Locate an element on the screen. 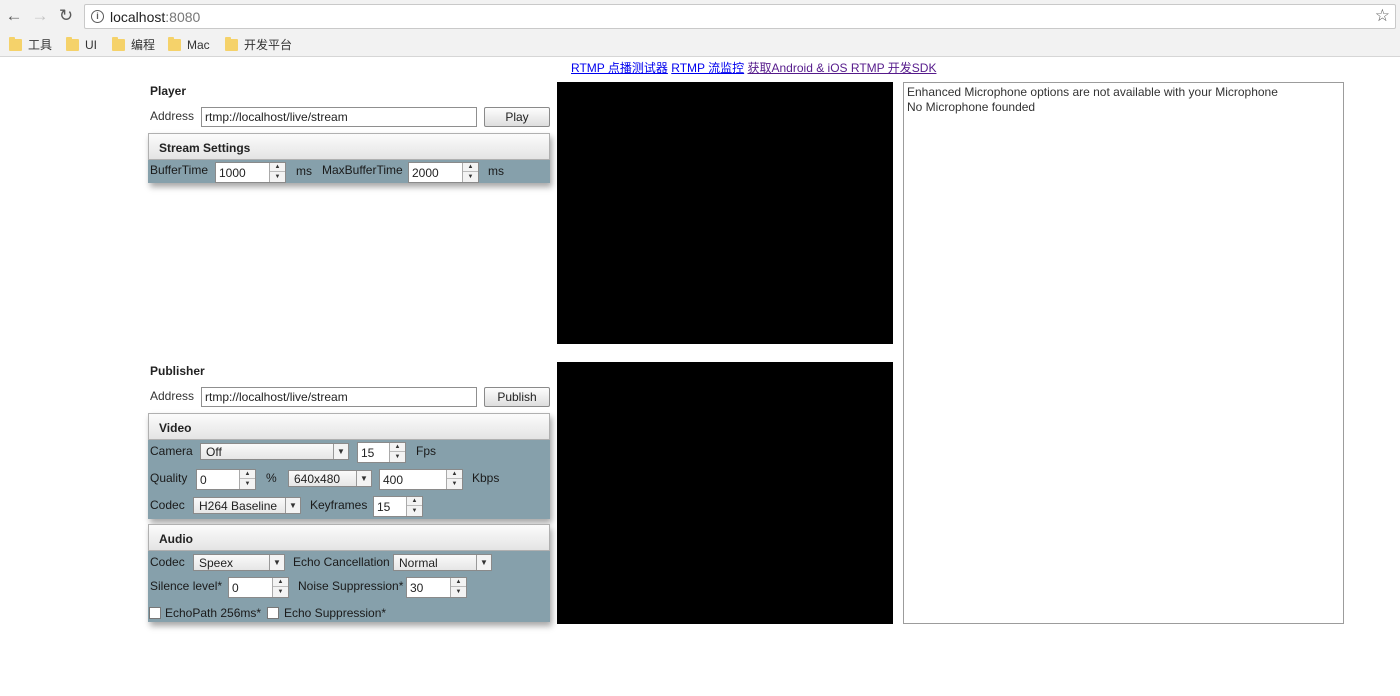  audio-settings-title: Audio is located at coordinates (176, 539).